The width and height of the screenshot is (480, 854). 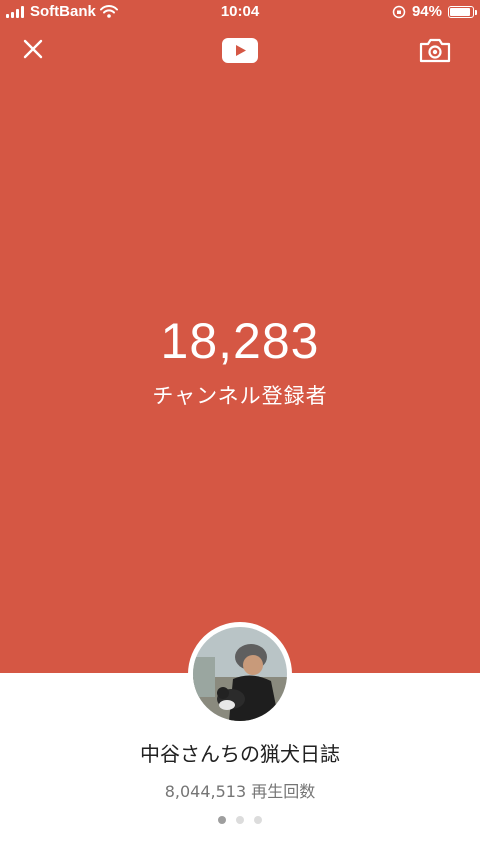 I want to click on camera-icon, so click(x=435, y=50).